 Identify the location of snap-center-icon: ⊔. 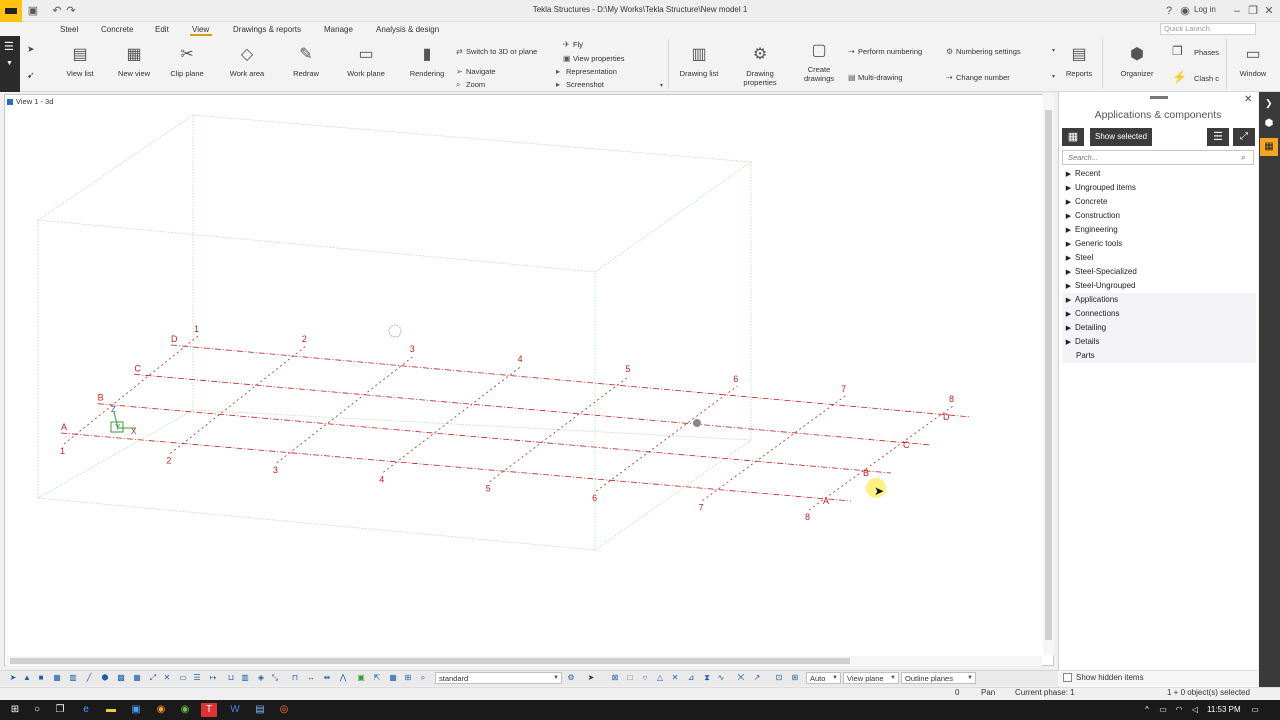
(231, 678).